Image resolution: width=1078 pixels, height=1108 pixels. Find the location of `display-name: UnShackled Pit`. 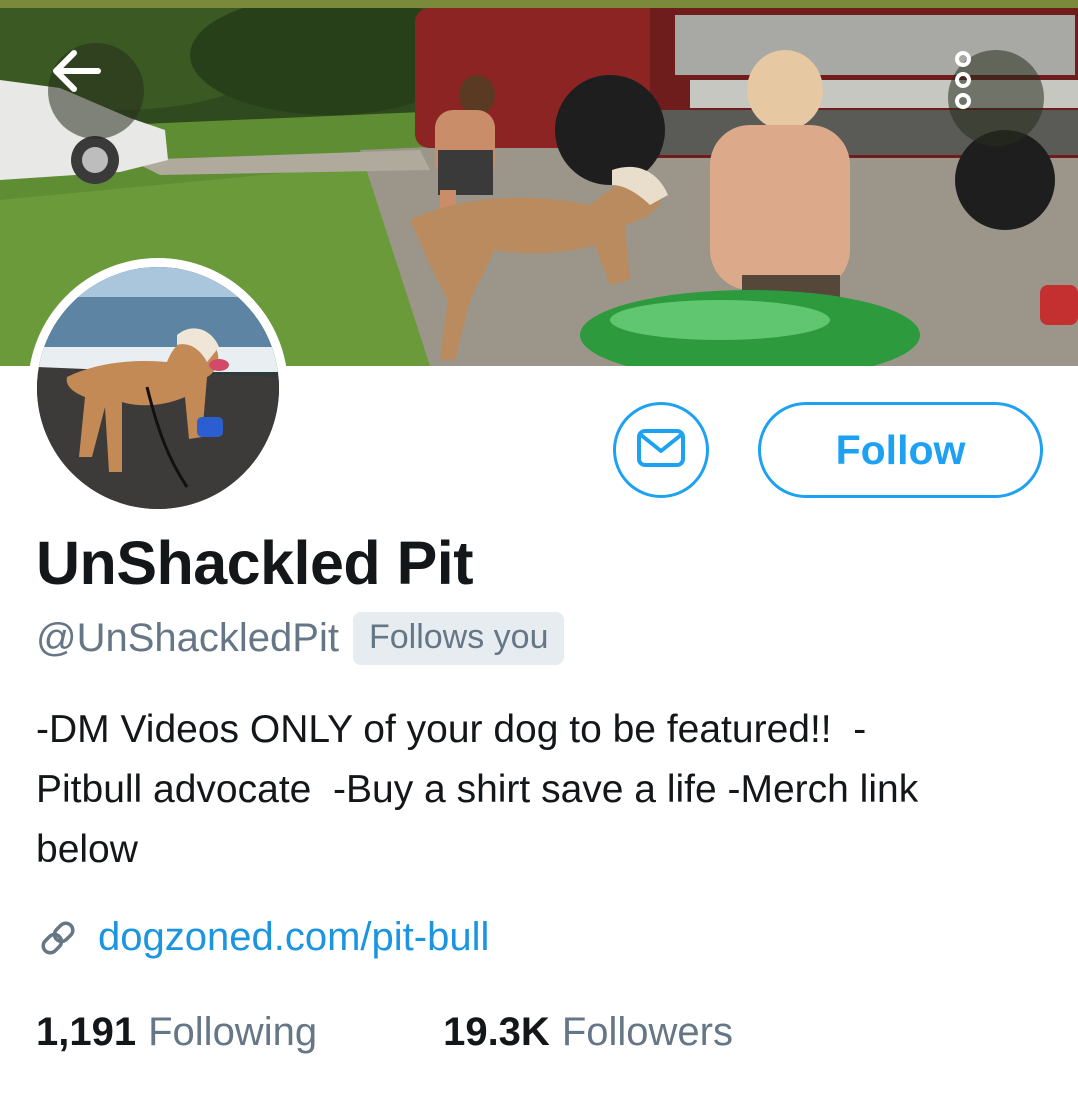

display-name: UnShackled Pit is located at coordinates (255, 563).